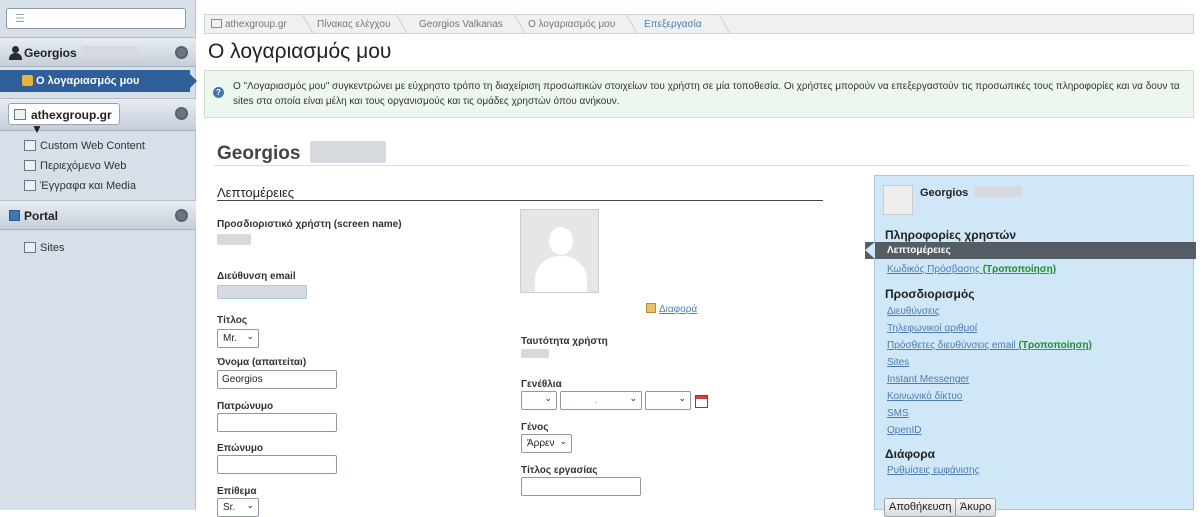 The height and width of the screenshot is (517, 1203). What do you see at coordinates (216, 23) in the screenshot?
I see `home-icon` at bounding box center [216, 23].